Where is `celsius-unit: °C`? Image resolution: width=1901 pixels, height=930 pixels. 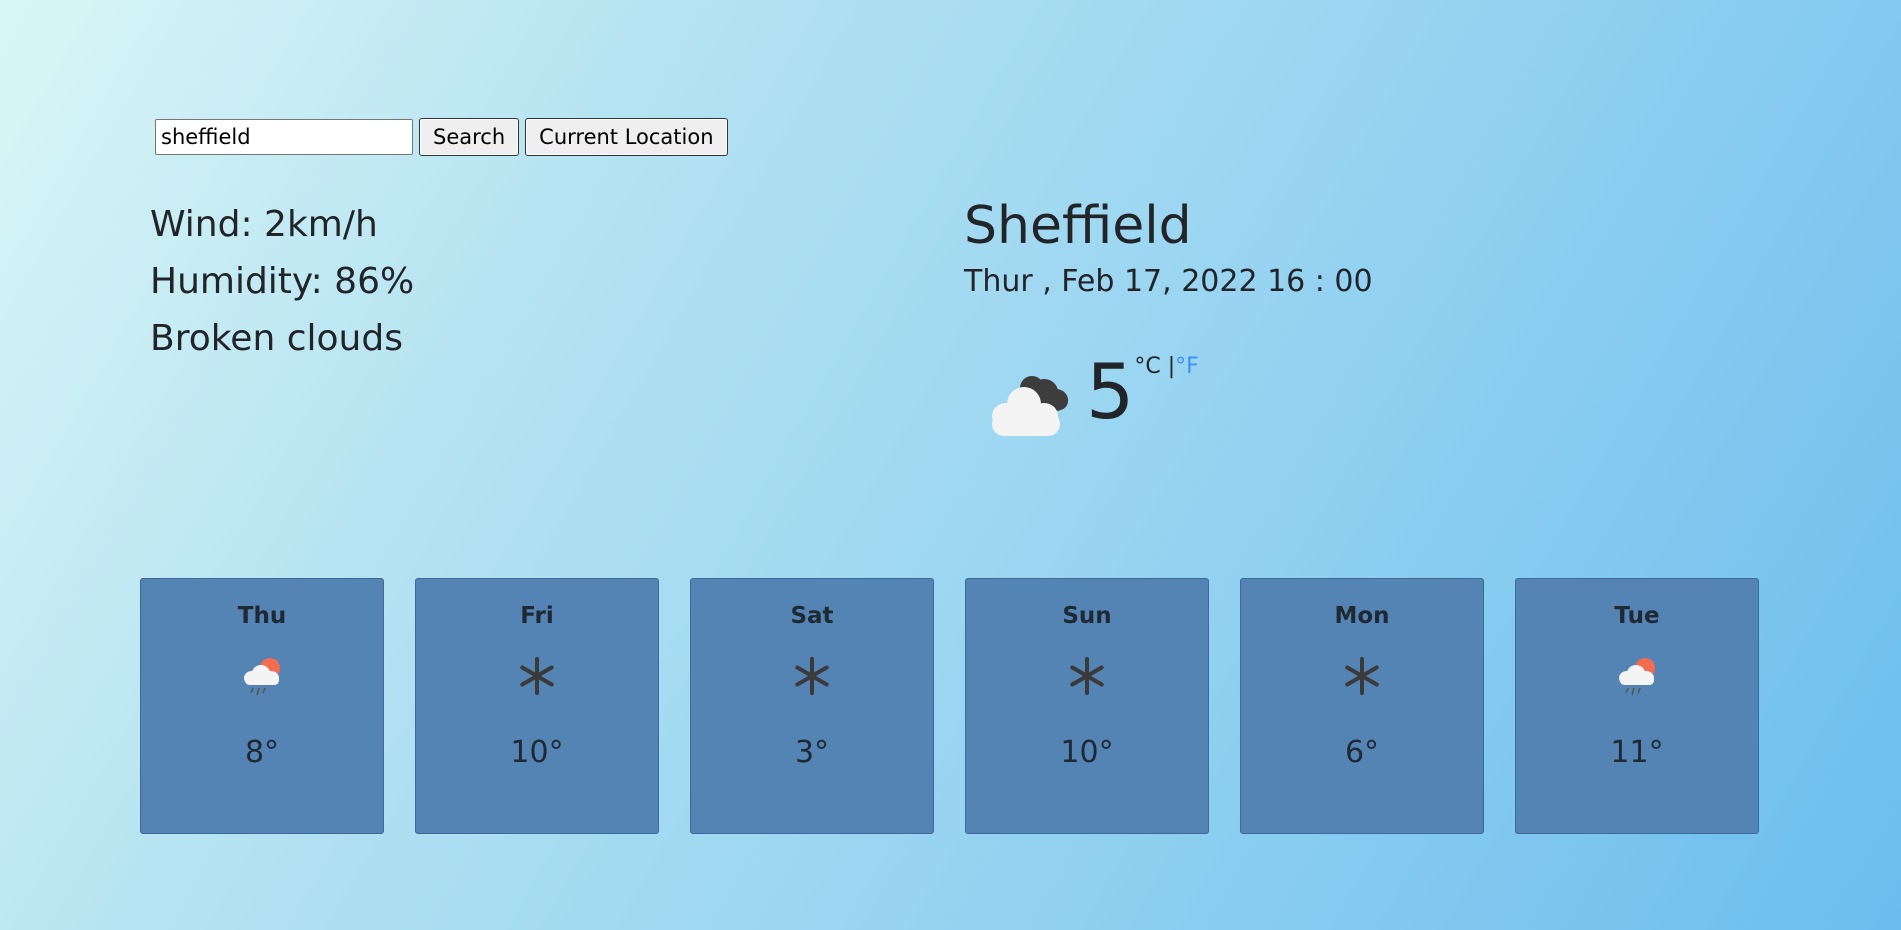
celsius-unit: °C is located at coordinates (1147, 366).